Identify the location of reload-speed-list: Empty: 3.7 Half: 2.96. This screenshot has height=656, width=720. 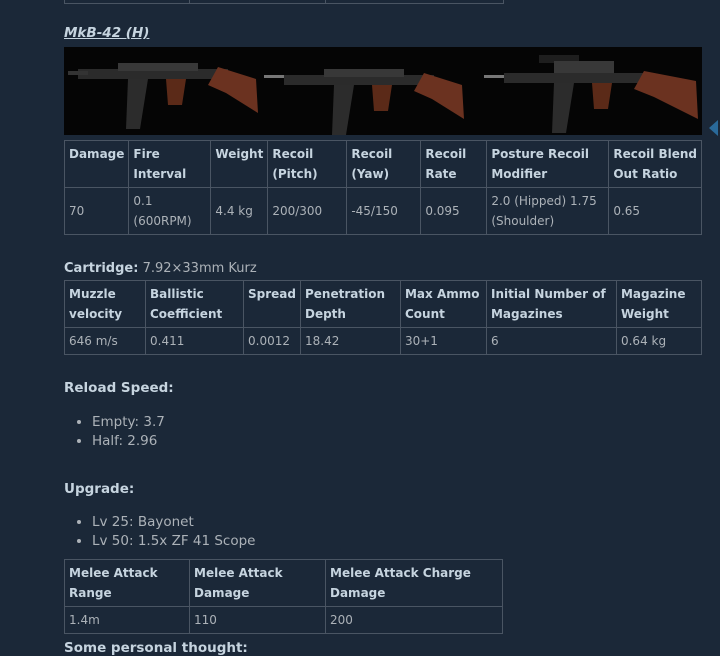
(119, 432).